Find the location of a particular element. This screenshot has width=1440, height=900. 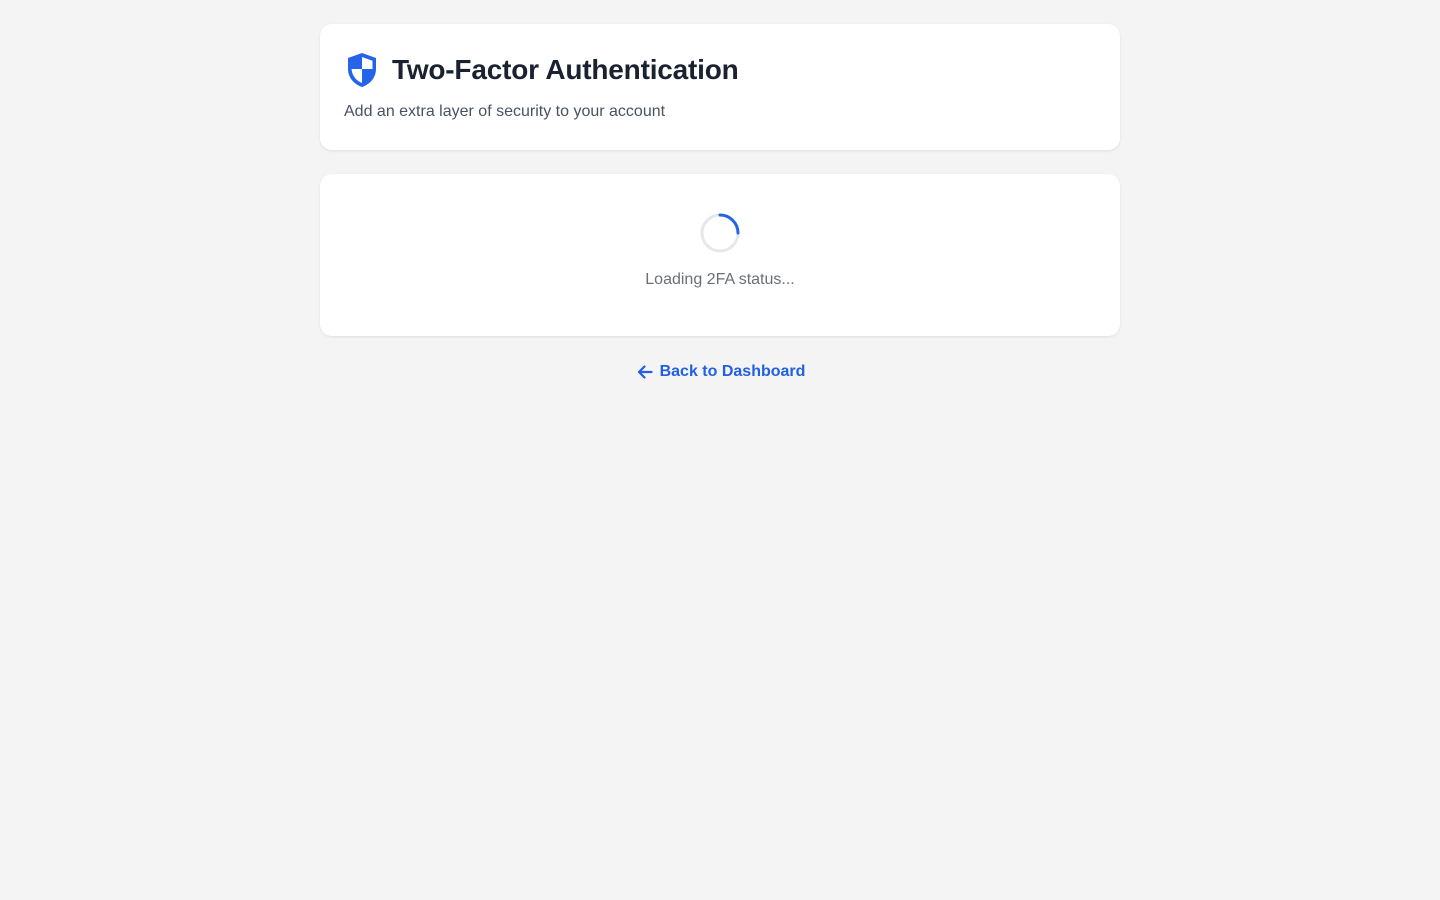

back-link-label: Back to Dashboard is located at coordinates (732, 371).